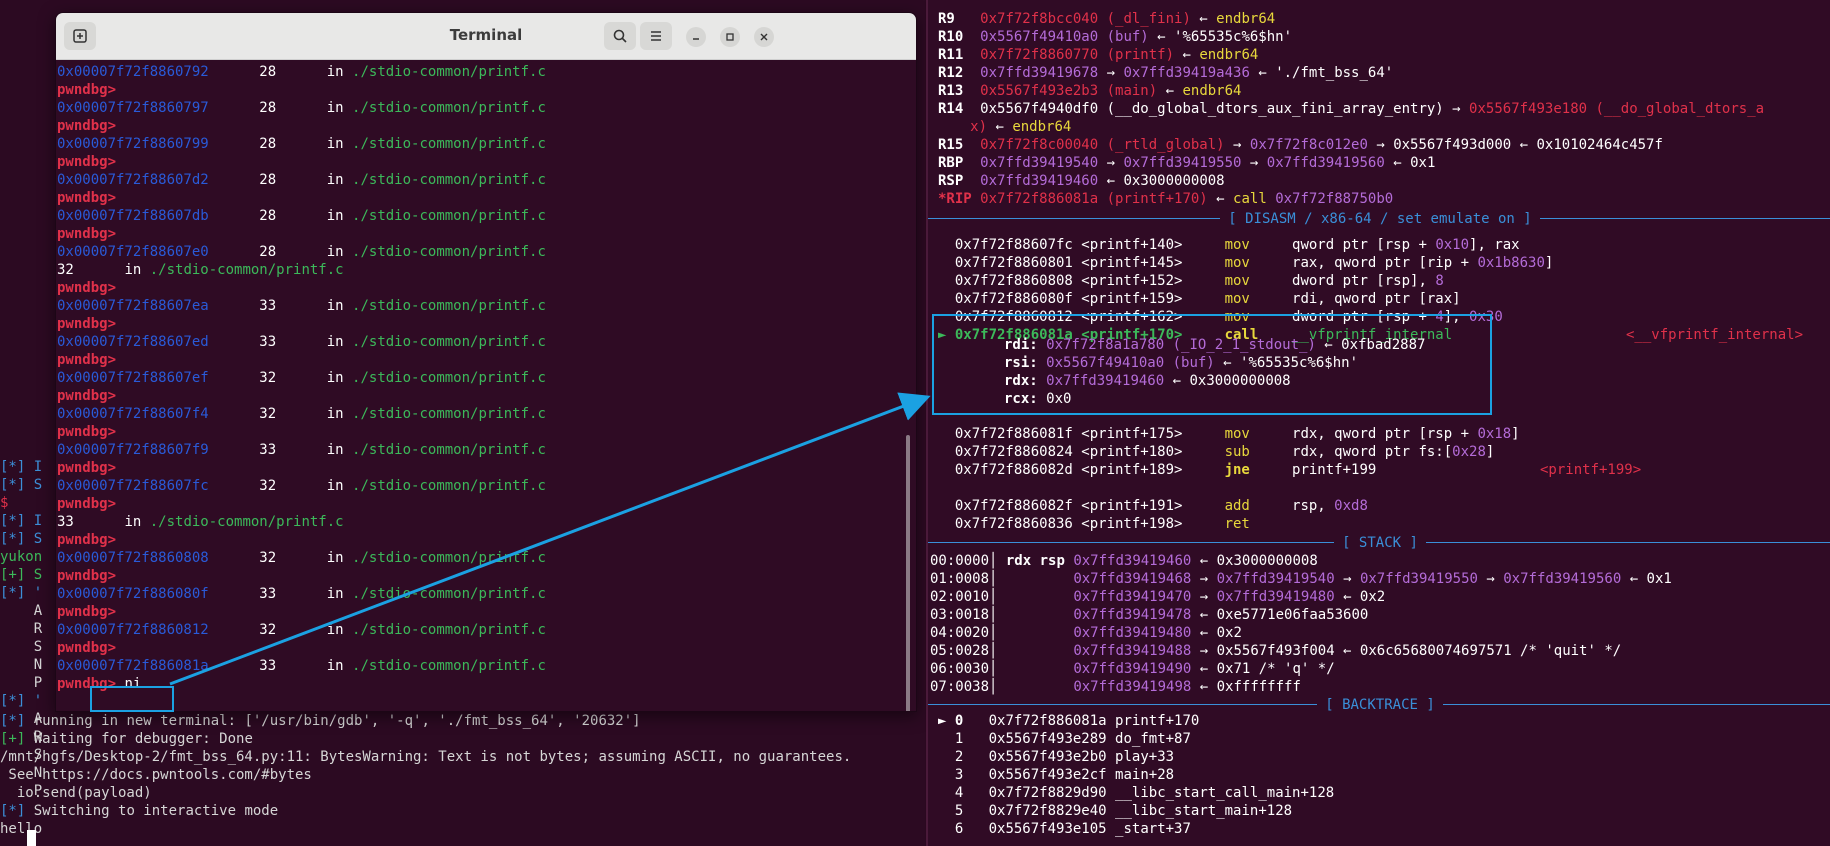  What do you see at coordinates (908, 573) in the screenshot?
I see `terminal-scrollbar` at bounding box center [908, 573].